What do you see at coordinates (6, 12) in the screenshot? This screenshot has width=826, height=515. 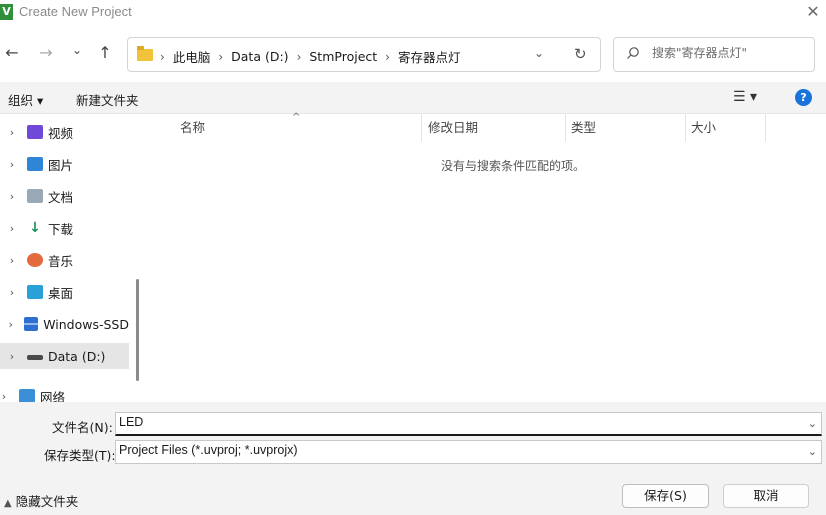 I see `app-logo-icon: V` at bounding box center [6, 12].